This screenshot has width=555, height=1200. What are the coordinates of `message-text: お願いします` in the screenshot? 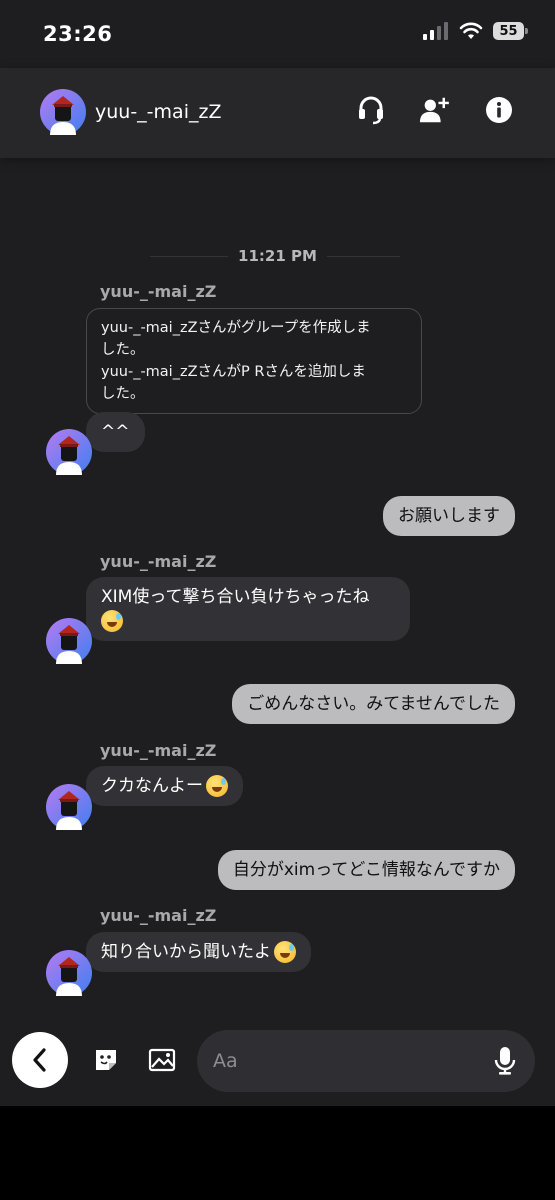 It's located at (449, 516).